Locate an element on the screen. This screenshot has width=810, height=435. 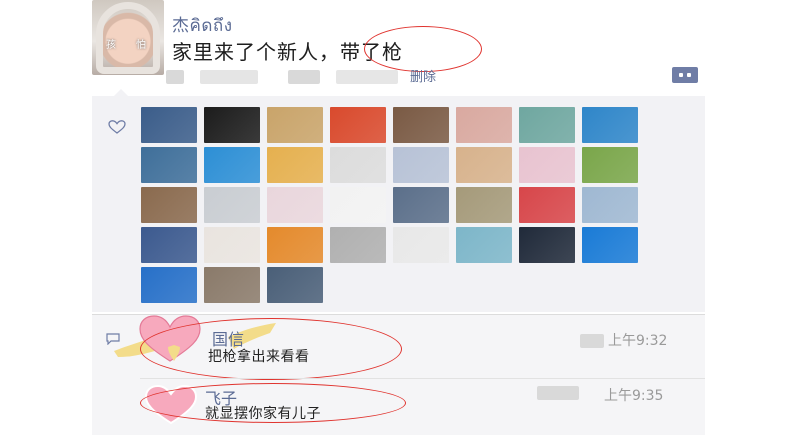
post-username: 杰คิดถึง is located at coordinates (202, 25).